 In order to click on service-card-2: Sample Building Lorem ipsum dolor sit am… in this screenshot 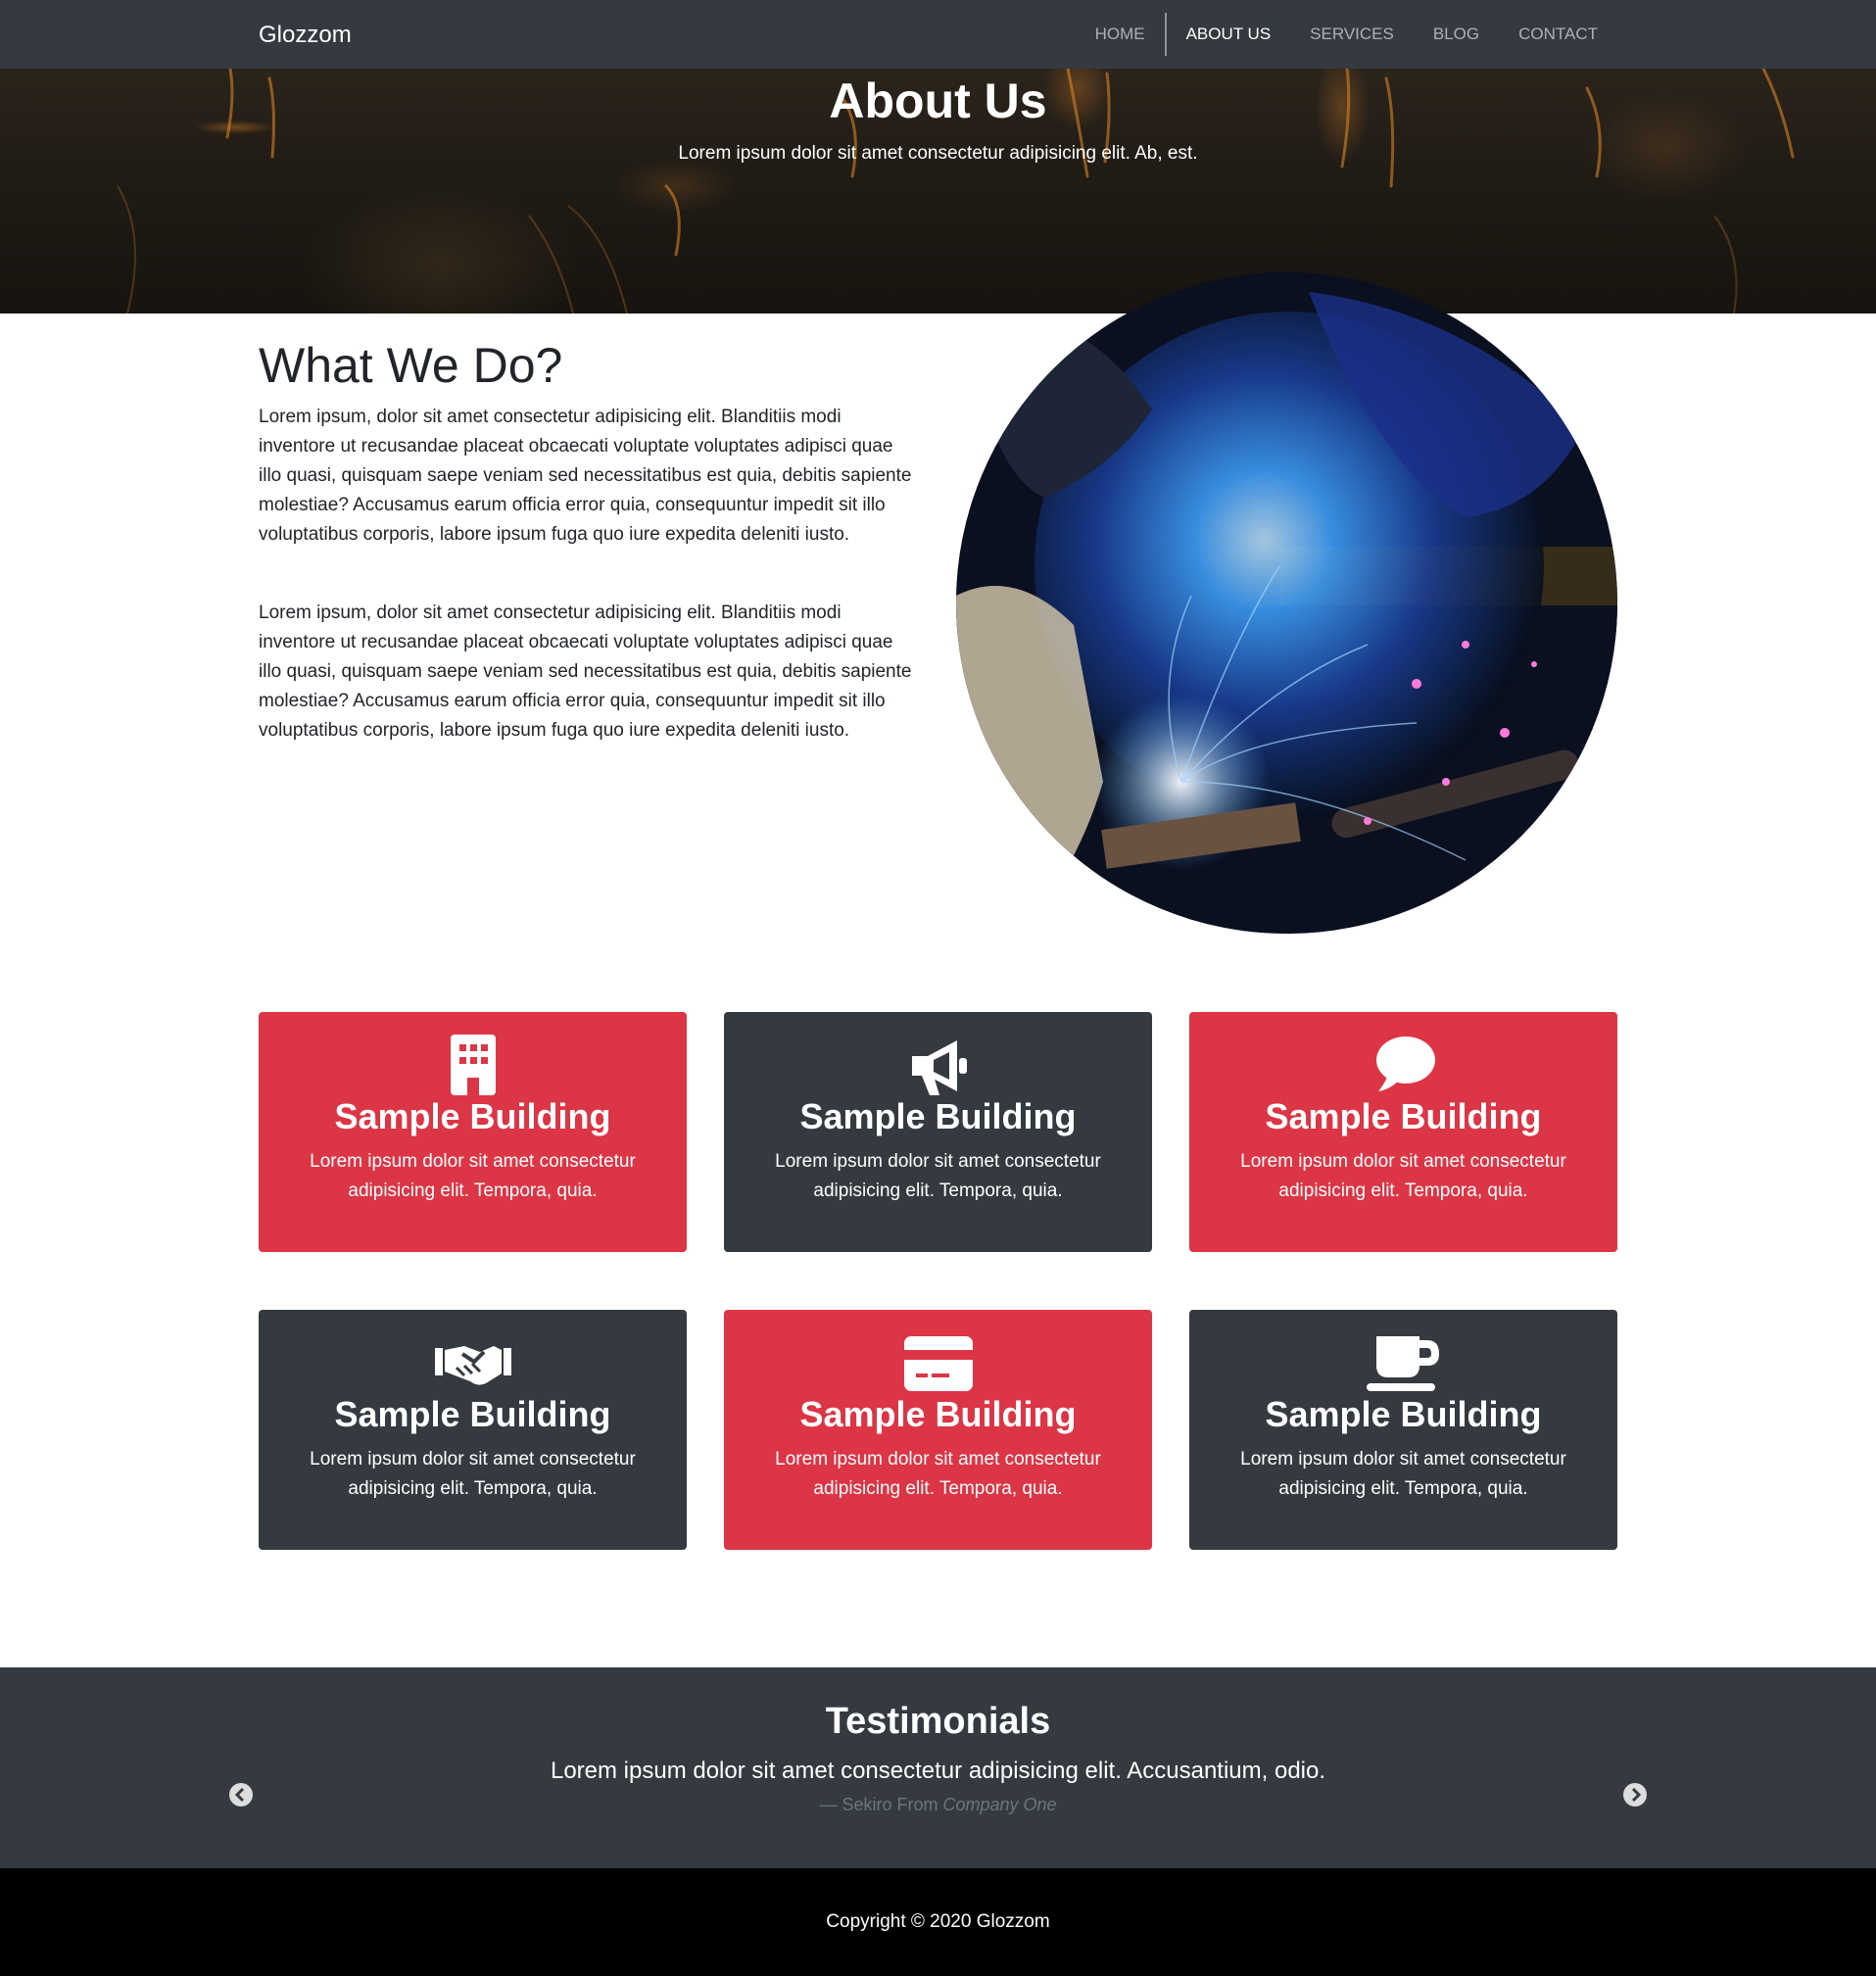, I will do `click(938, 1132)`.